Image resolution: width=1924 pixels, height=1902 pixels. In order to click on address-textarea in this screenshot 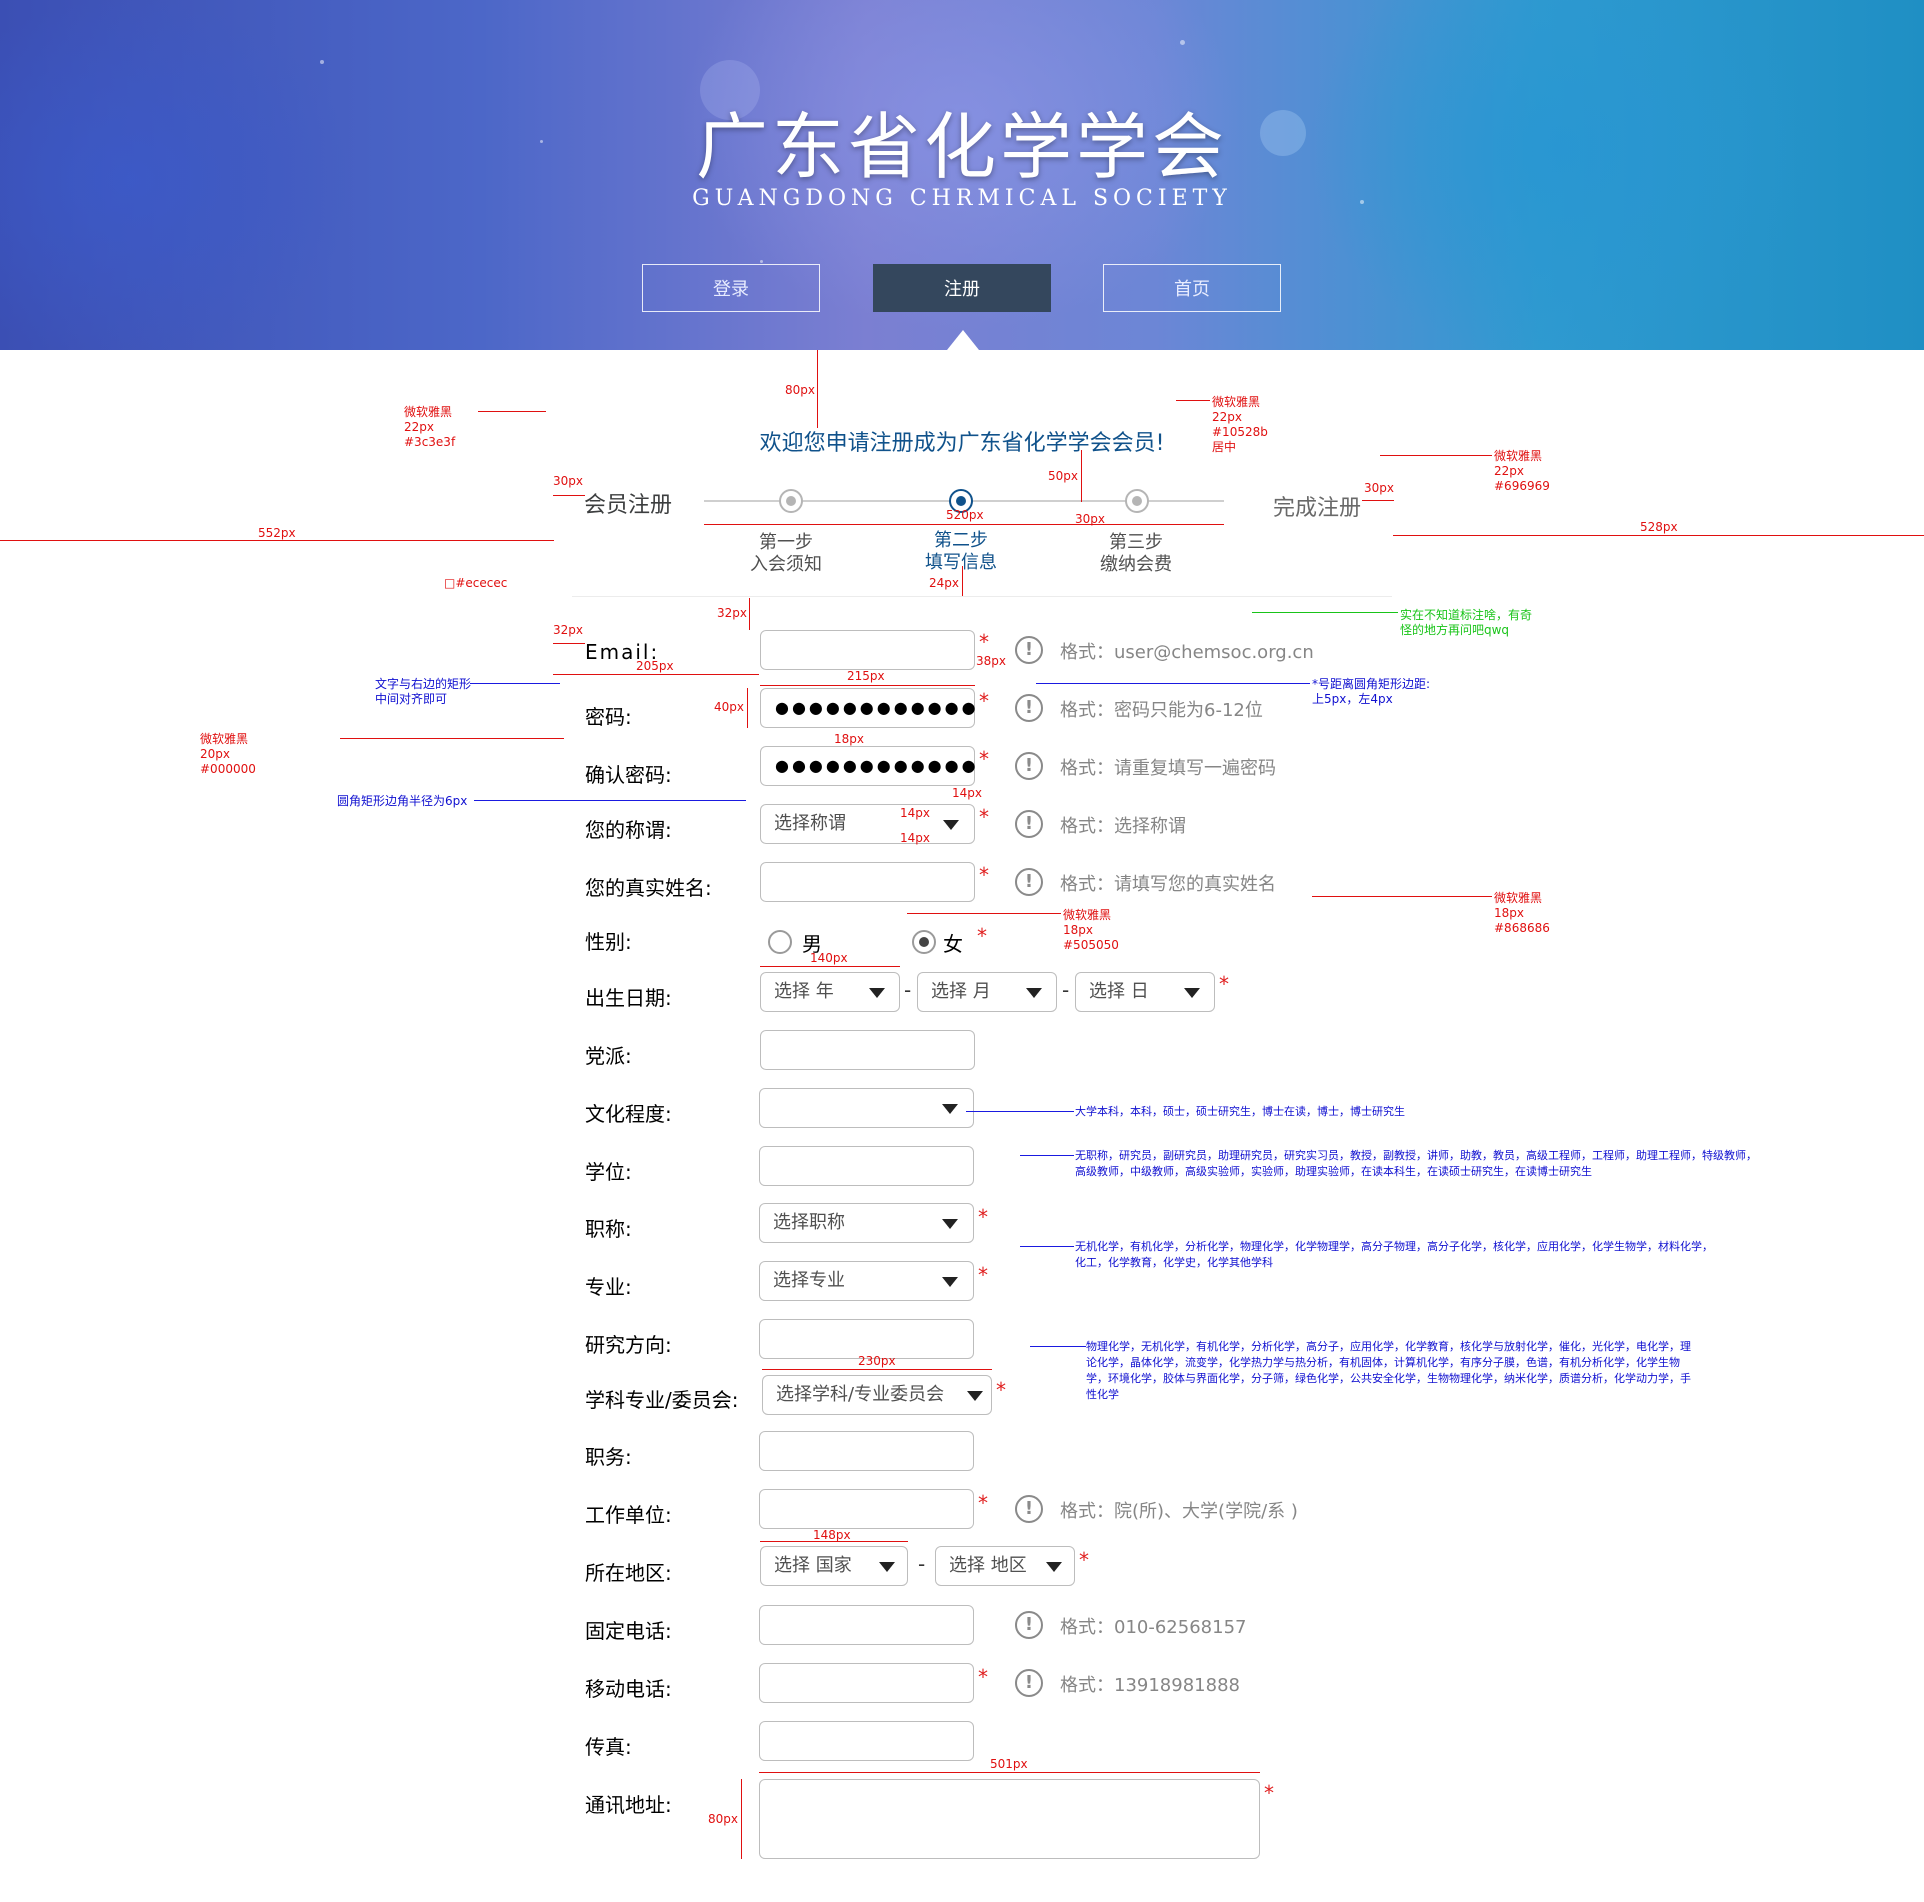, I will do `click(1009, 1819)`.